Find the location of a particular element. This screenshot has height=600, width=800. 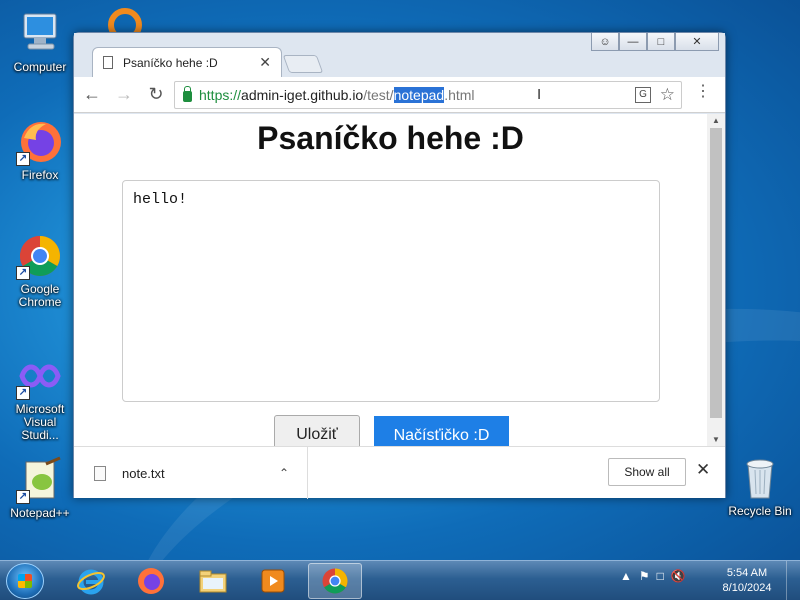

bookmark-star-icon: ☆ is located at coordinates (667, 95).